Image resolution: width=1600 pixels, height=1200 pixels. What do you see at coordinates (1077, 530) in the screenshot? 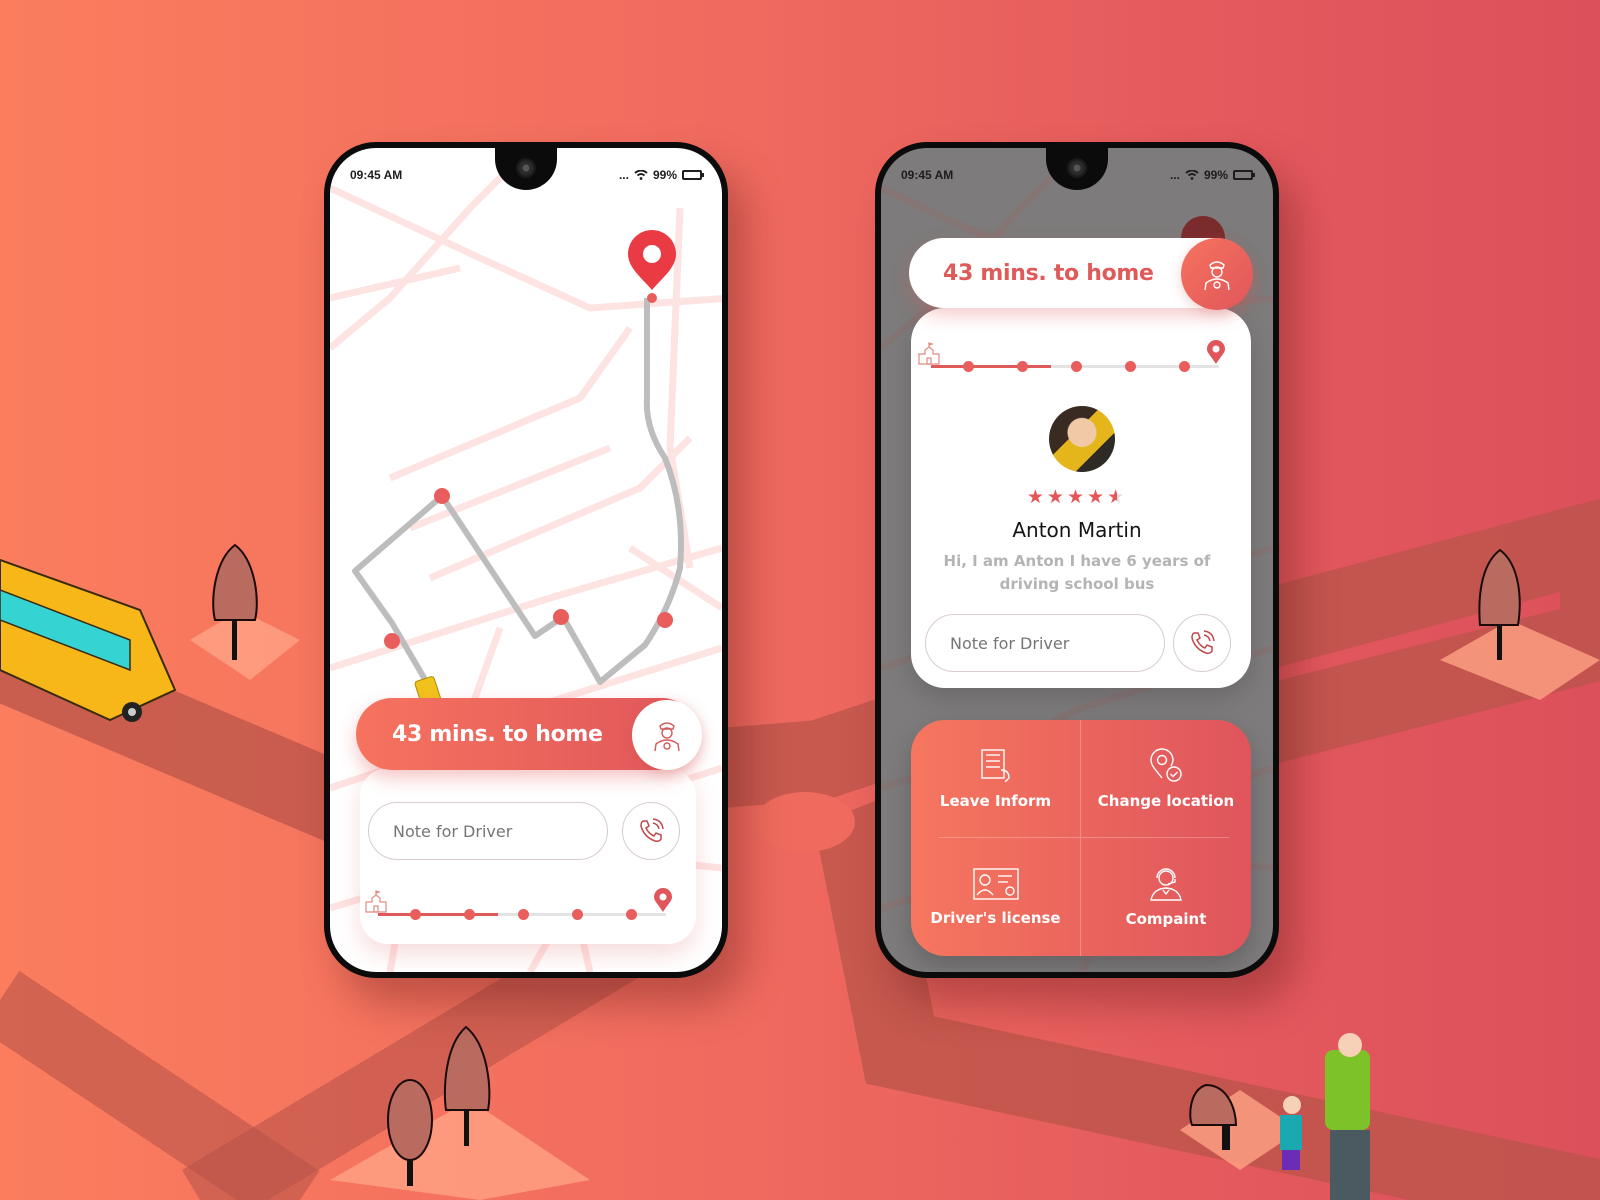
I see `driver-name: Anton Martin` at bounding box center [1077, 530].